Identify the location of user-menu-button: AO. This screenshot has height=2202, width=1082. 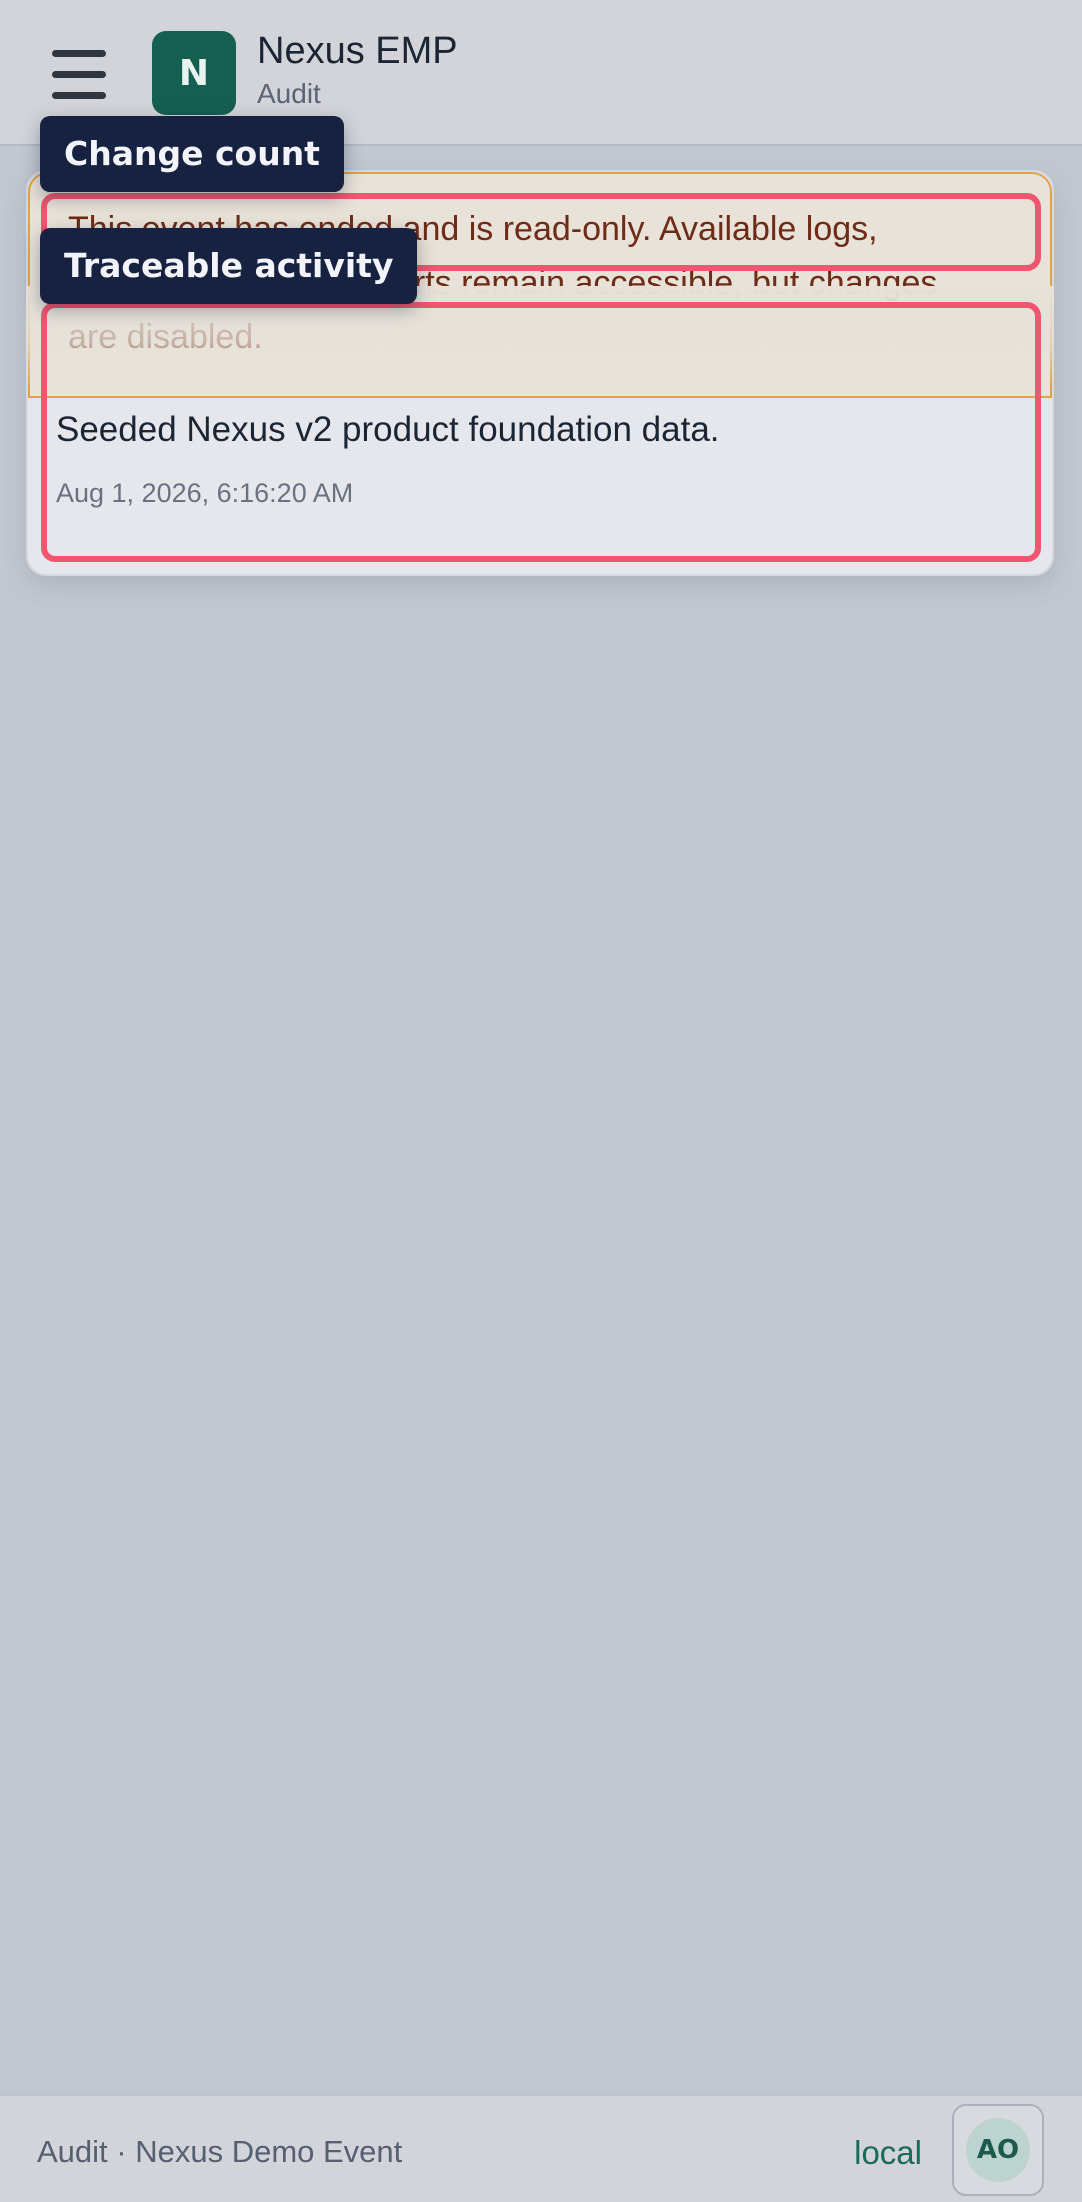
(998, 2150).